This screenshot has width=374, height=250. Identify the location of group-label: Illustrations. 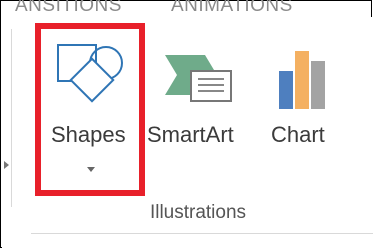
(187, 213).